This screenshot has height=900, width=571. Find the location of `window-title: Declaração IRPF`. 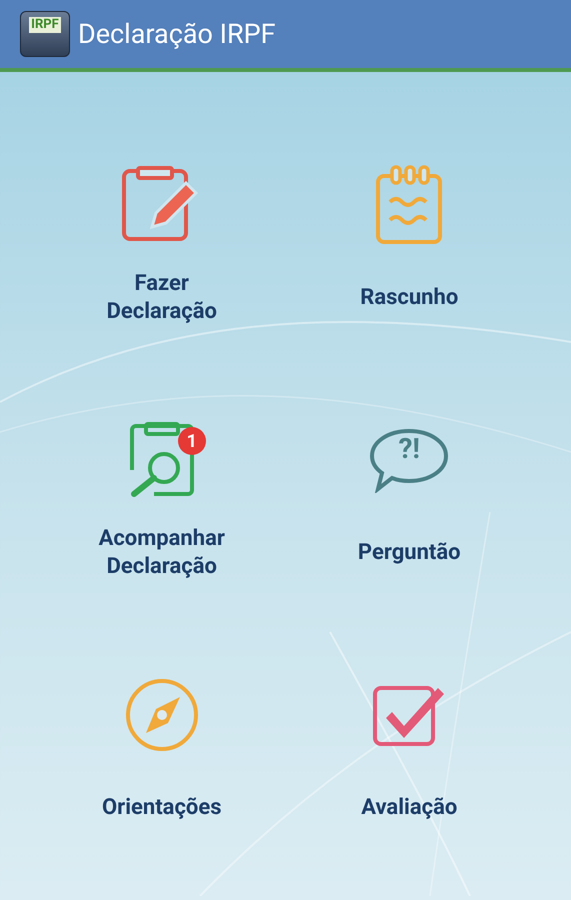

window-title: Declaração IRPF is located at coordinates (177, 34).